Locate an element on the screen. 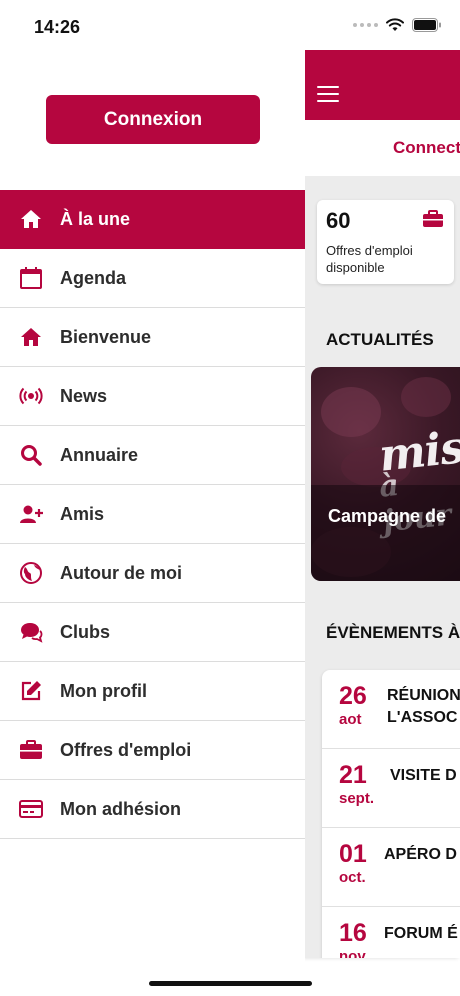 The image size is (460, 996). menu-item-clubs: Clubs is located at coordinates (152, 632).